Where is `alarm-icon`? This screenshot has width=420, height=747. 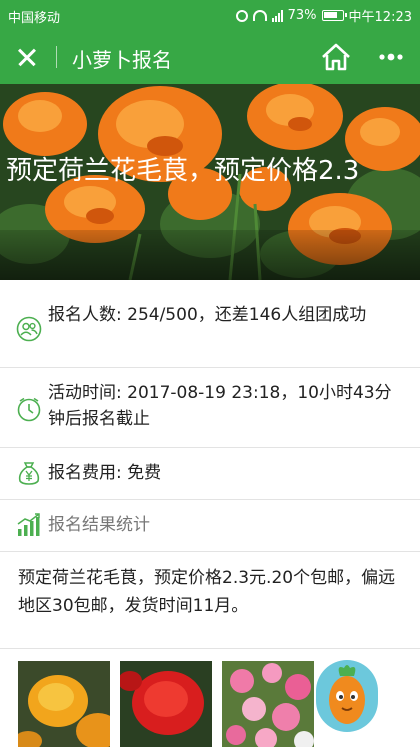 alarm-icon is located at coordinates (241, 15).